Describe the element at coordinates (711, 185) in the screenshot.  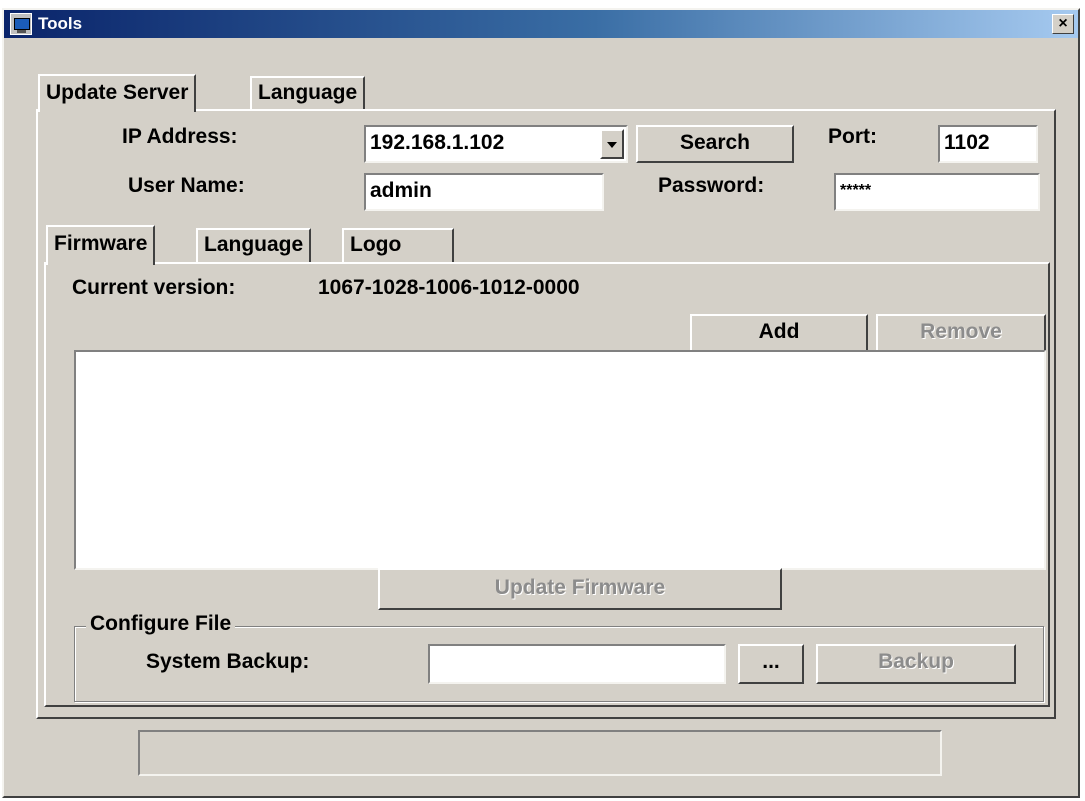
I see `password-label: Password:` at that location.